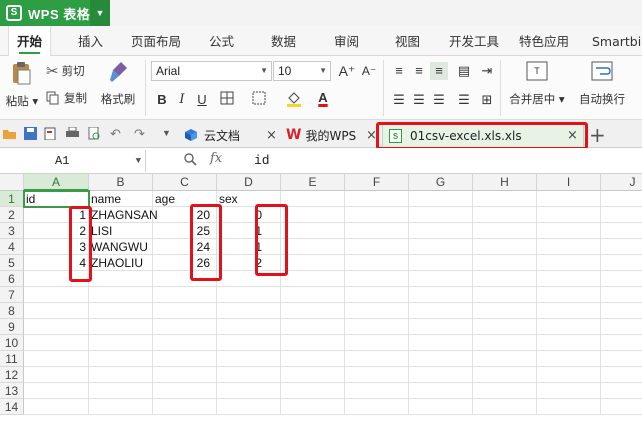 This screenshot has width=642, height=428. What do you see at coordinates (168, 133) in the screenshot?
I see `chevron-down-icon: ▼` at bounding box center [168, 133].